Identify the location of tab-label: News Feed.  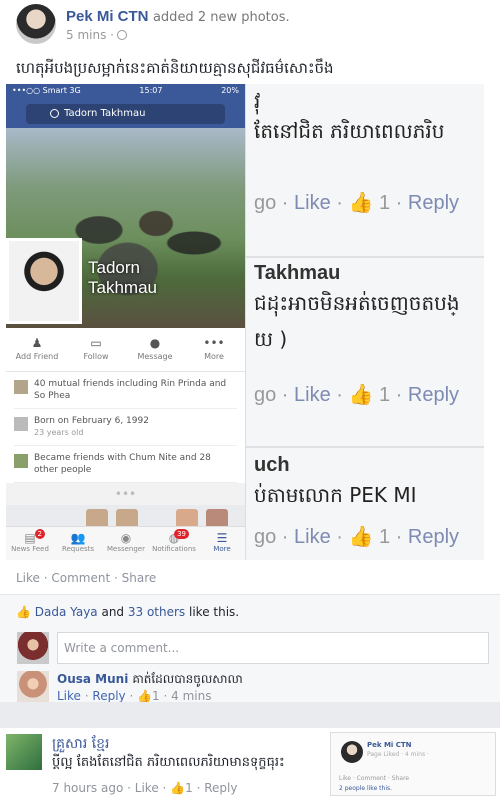
(30, 549).